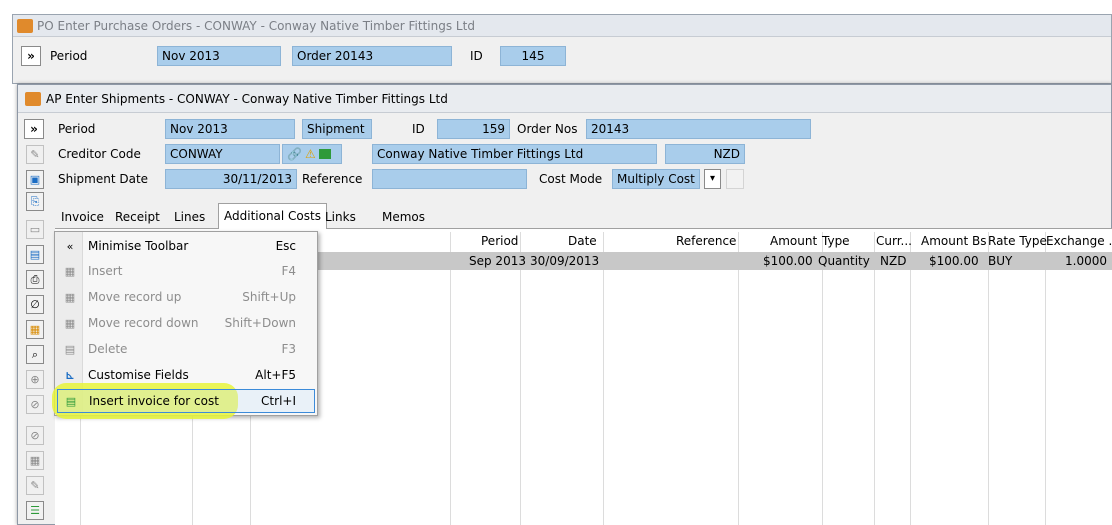 The width and height of the screenshot is (1112, 525). What do you see at coordinates (372, 56) in the screenshot?
I see `po-order-field: Order 20143` at bounding box center [372, 56].